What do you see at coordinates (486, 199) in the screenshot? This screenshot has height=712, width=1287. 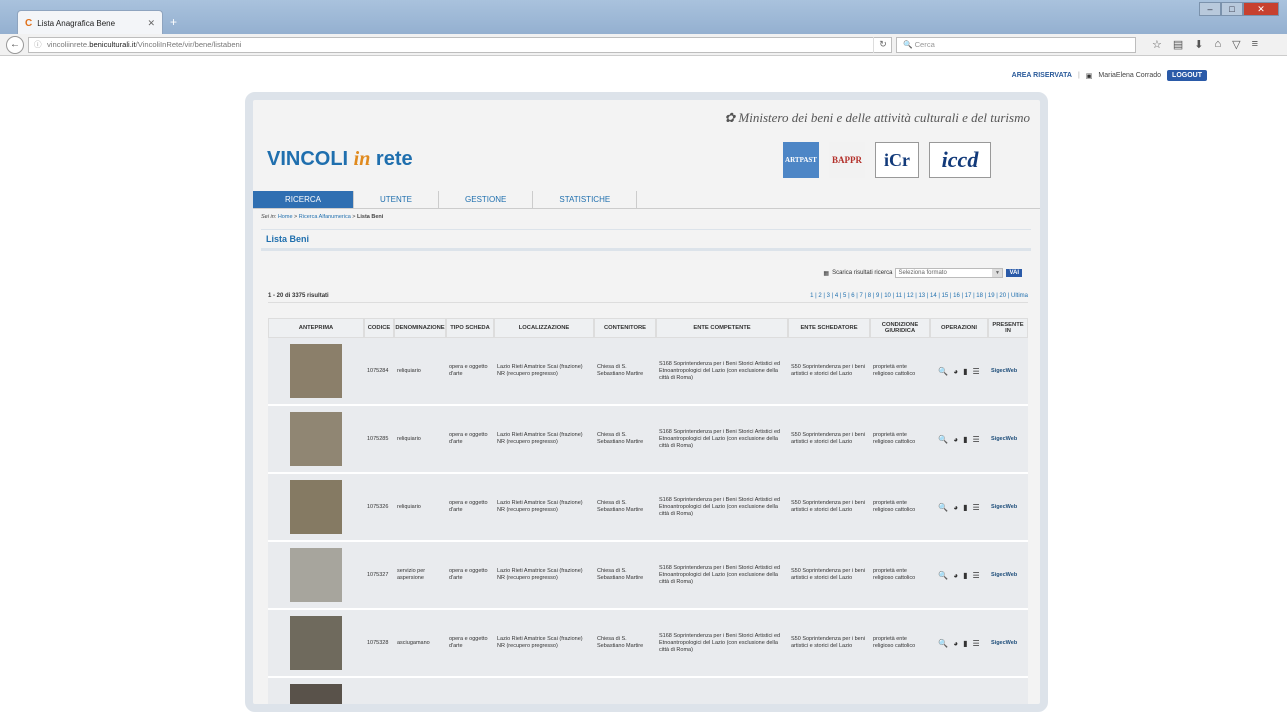 I see `menu-item-gestione: GESTIONE` at bounding box center [486, 199].